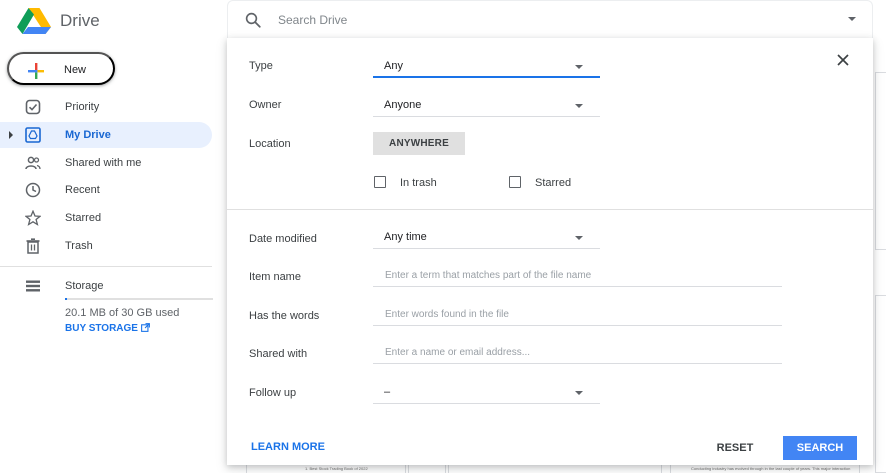 This screenshot has height=473, width=886. I want to click on in-trash-label: In trash, so click(418, 183).